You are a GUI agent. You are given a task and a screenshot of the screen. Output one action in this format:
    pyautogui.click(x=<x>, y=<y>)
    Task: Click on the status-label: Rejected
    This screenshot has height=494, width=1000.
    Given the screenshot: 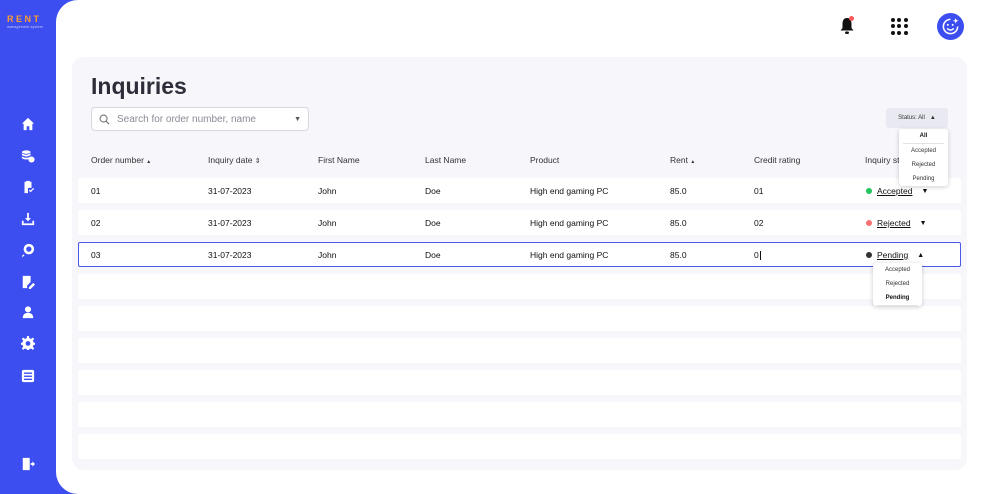 What is the action you would take?
    pyautogui.click(x=894, y=223)
    